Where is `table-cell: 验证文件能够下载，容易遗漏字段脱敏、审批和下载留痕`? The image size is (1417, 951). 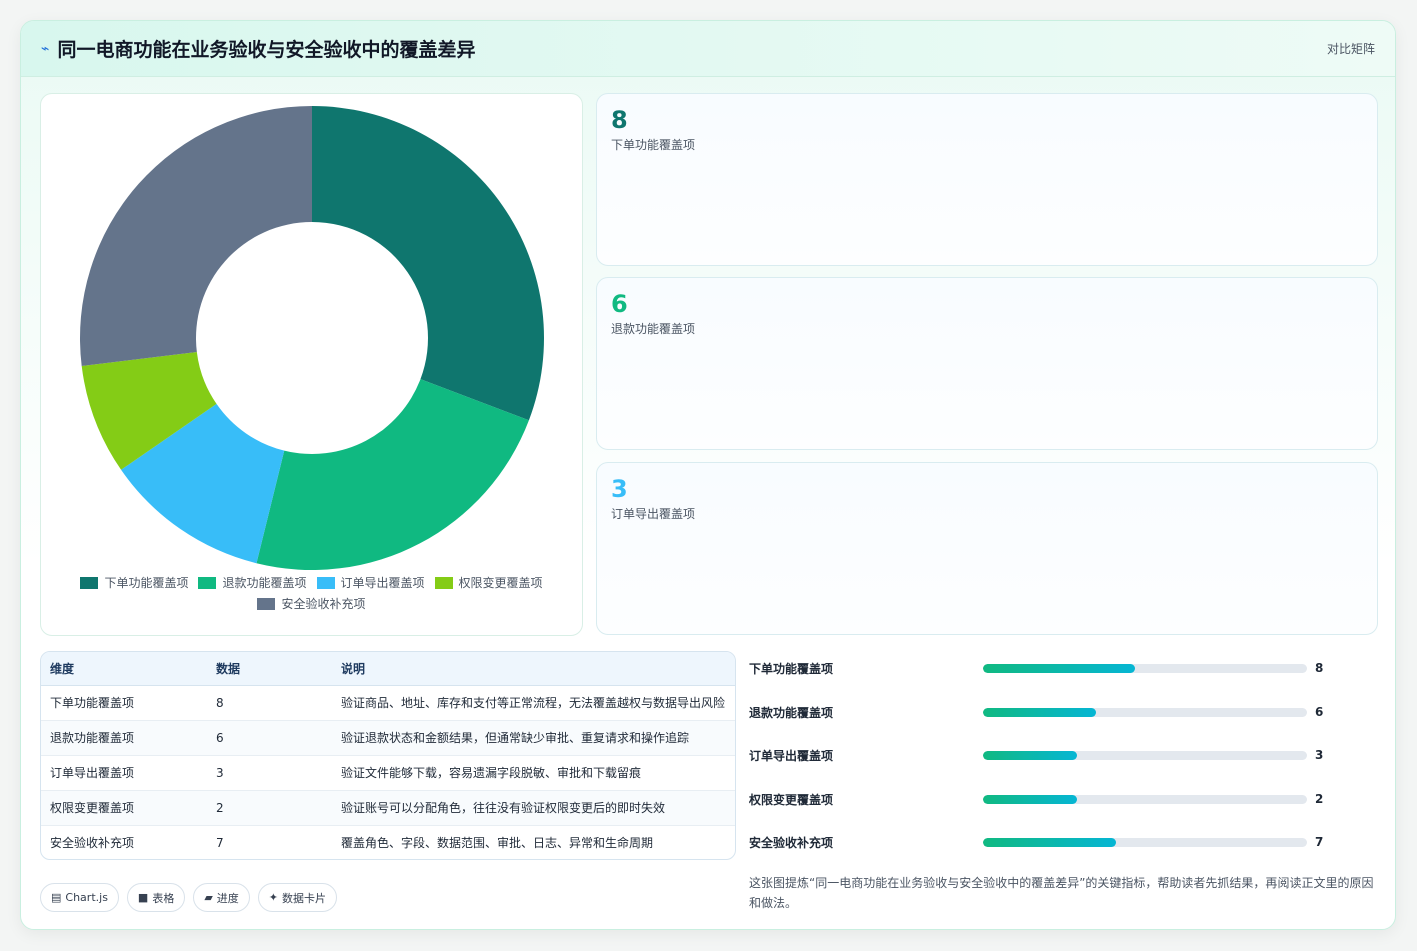
table-cell: 验证文件能够下载，容易遗漏字段脱敏、审批和下载留痕 is located at coordinates (533, 773).